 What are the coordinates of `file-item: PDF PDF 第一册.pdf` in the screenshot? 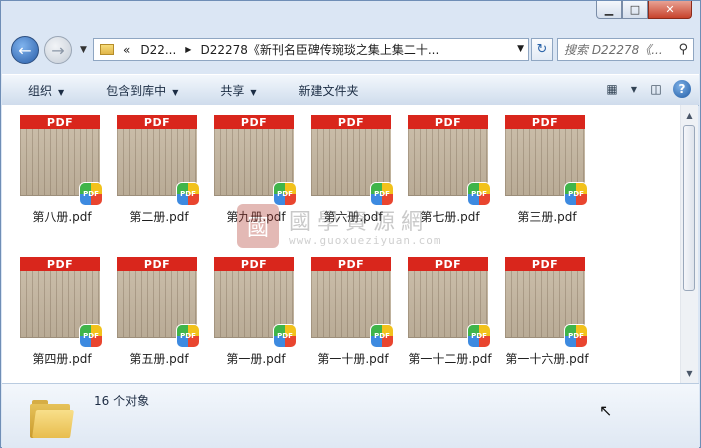 It's located at (248, 306).